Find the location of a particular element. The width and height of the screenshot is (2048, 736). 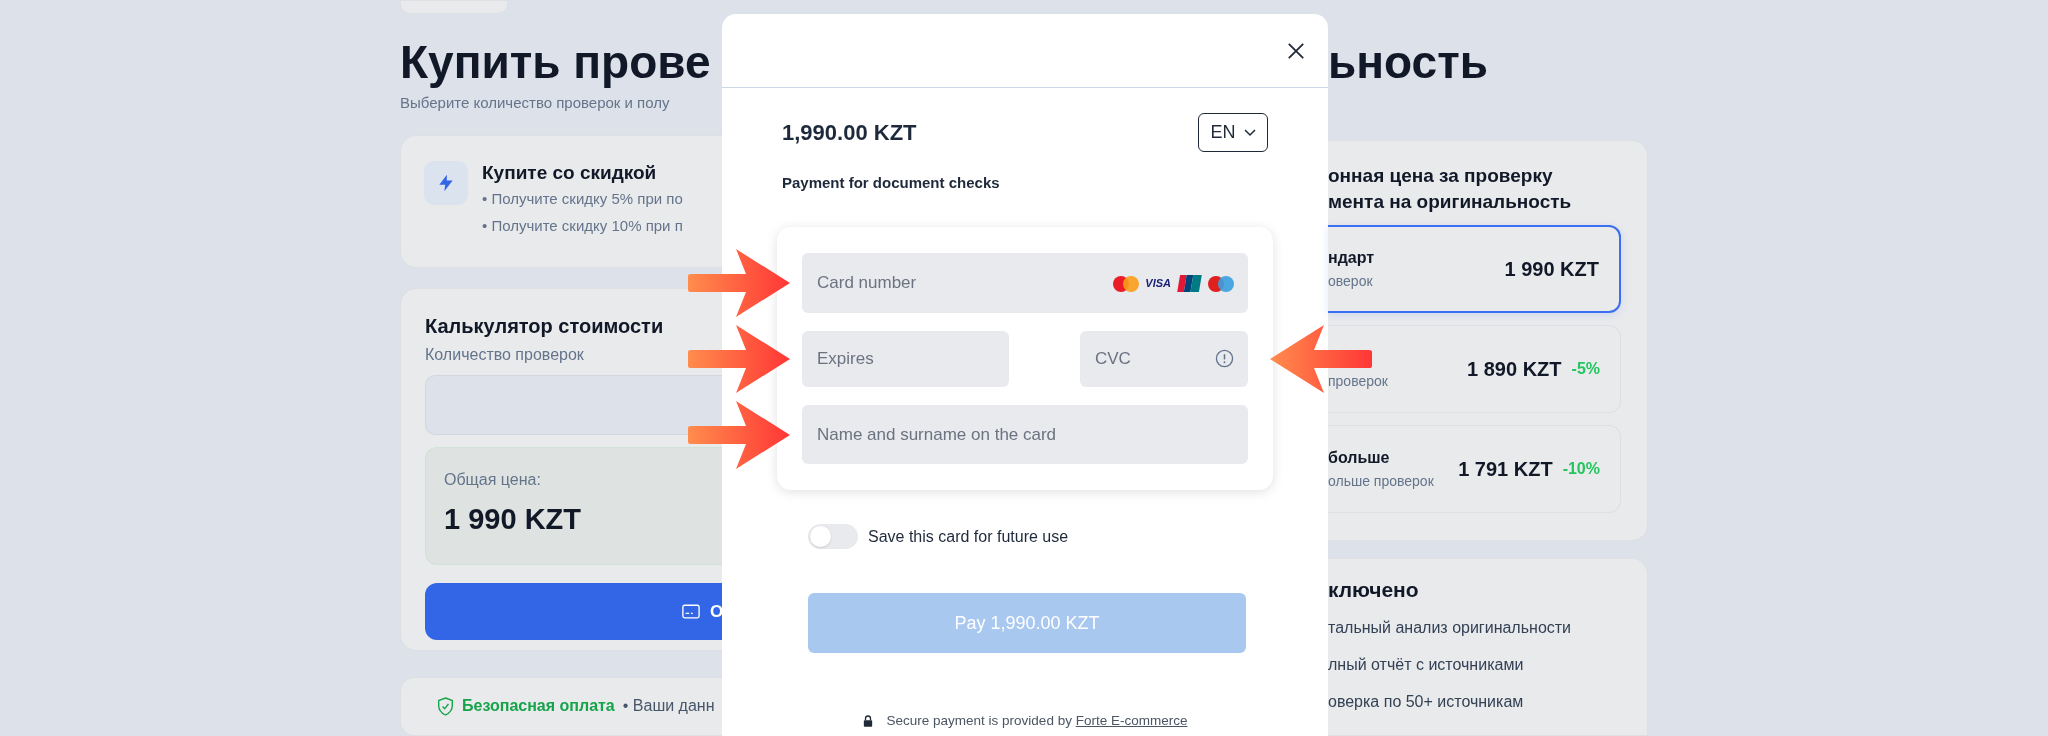

pricing-option: ндарт оверок 1 990 KZT is located at coordinates (1474, 269).